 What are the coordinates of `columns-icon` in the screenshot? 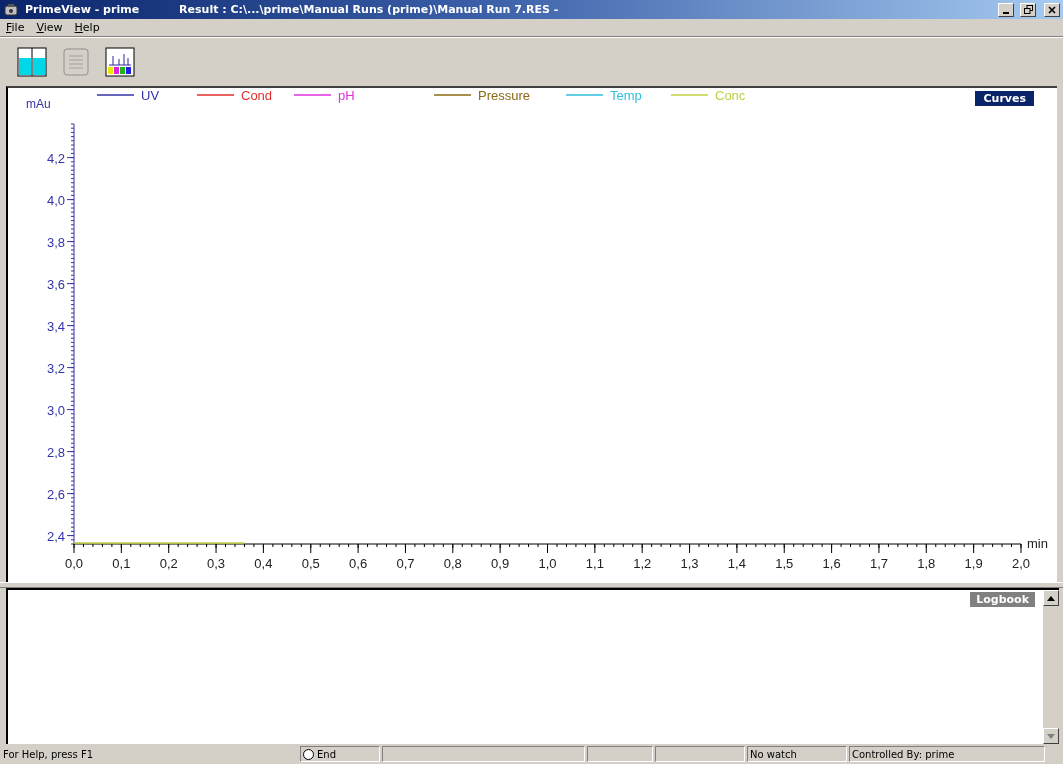 It's located at (32, 62).